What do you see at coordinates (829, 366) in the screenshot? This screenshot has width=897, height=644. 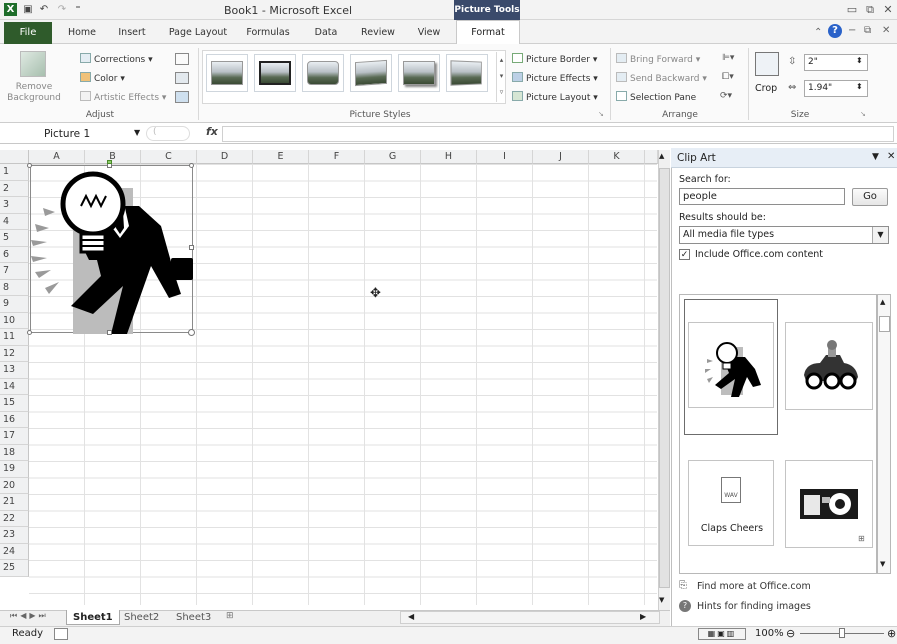 I see `clipart-result-car` at bounding box center [829, 366].